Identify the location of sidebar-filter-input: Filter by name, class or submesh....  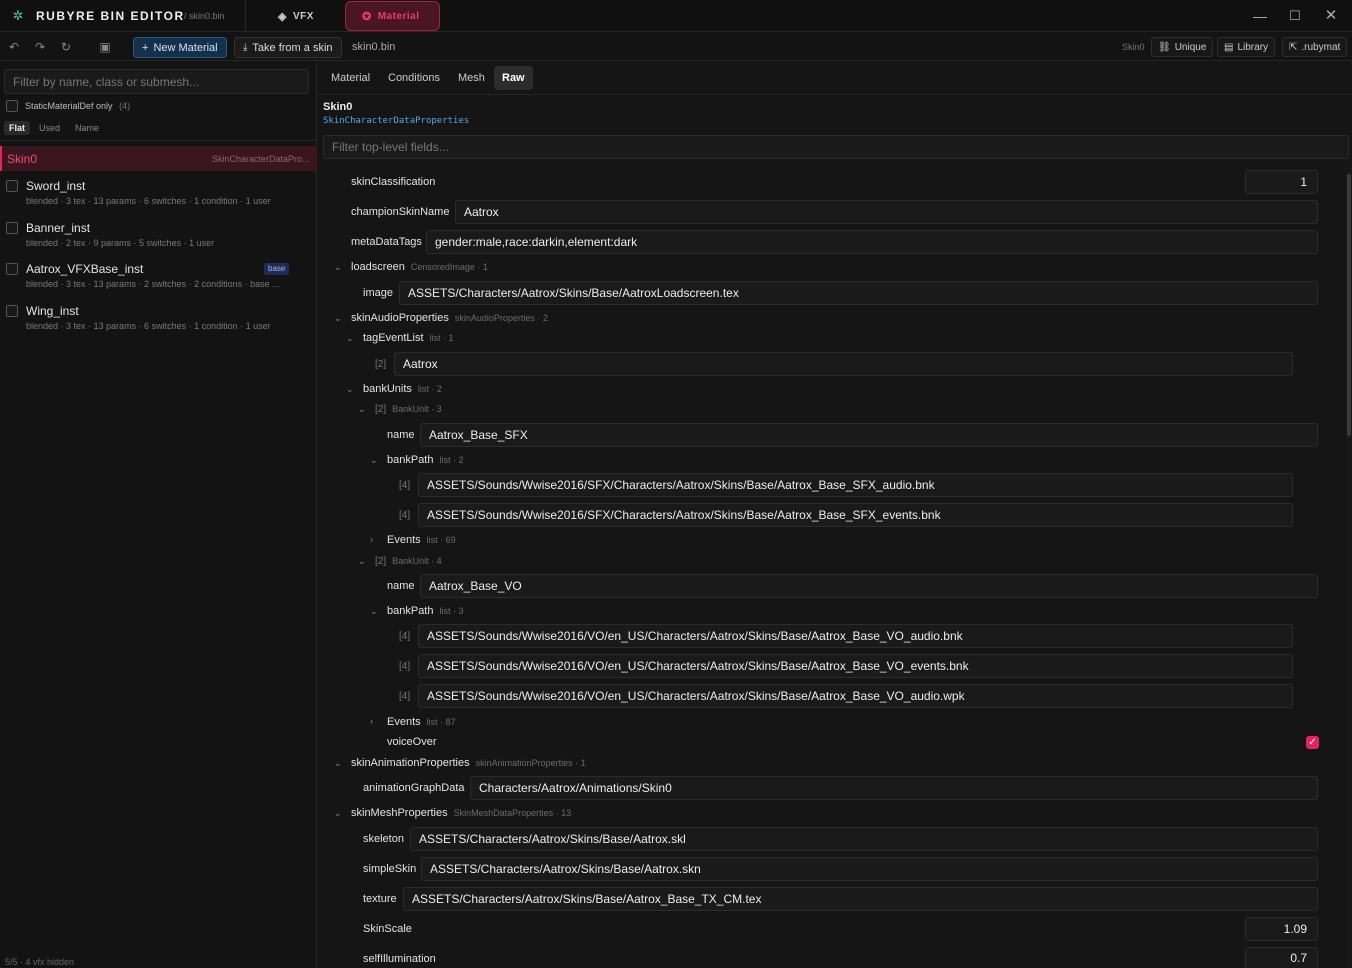
(156, 81).